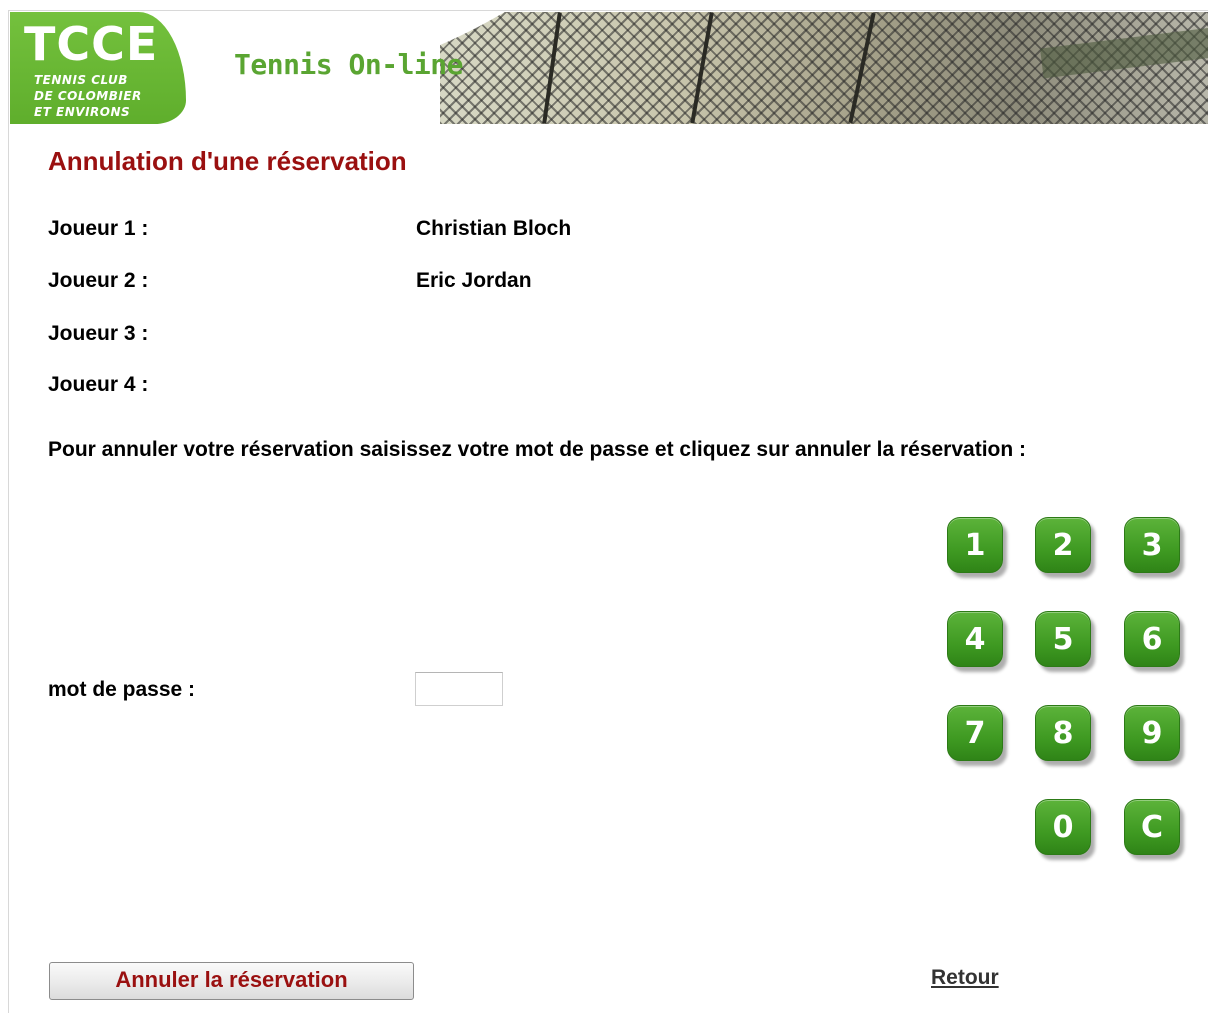 The height and width of the screenshot is (1013, 1208). What do you see at coordinates (98, 280) in the screenshot?
I see `player-2-label: Joueur 2 :` at bounding box center [98, 280].